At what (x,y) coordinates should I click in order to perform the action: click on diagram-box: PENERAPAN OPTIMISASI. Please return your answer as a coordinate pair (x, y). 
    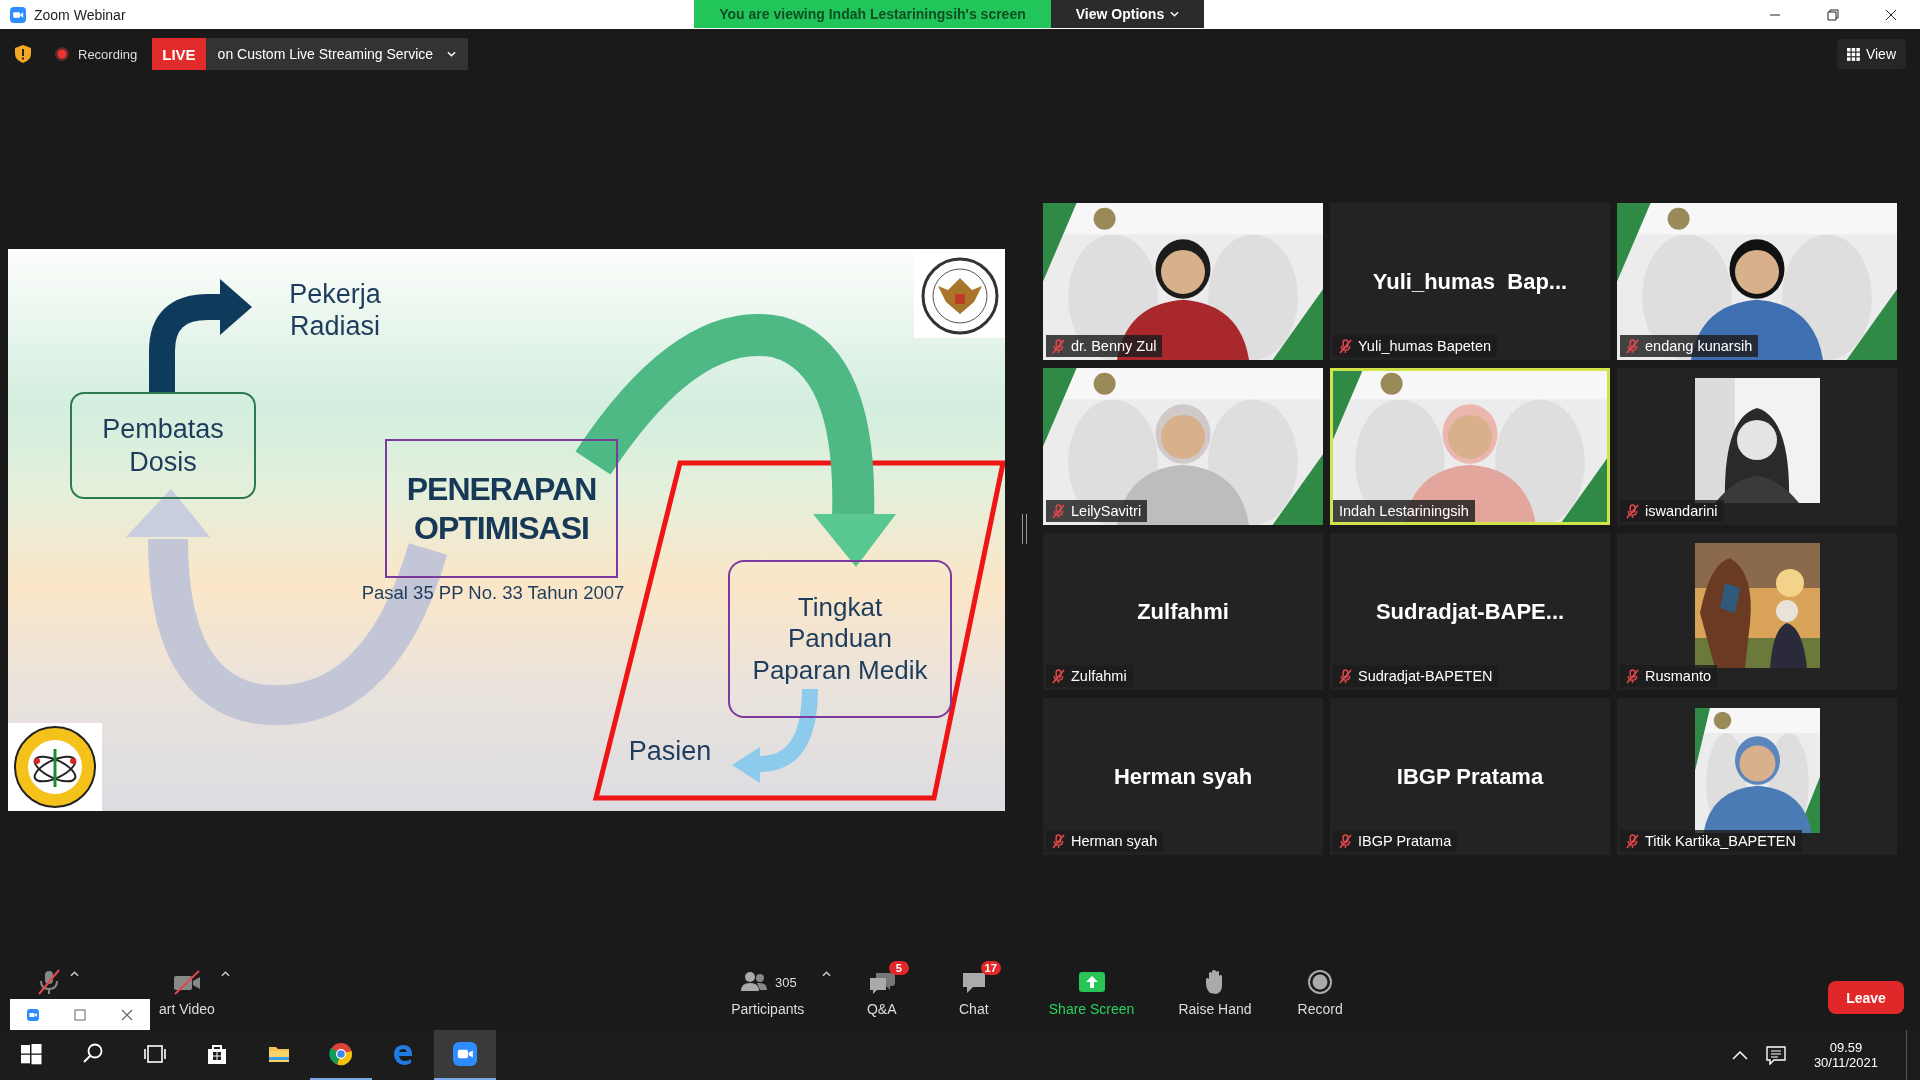
    Looking at the image, I should click on (501, 508).